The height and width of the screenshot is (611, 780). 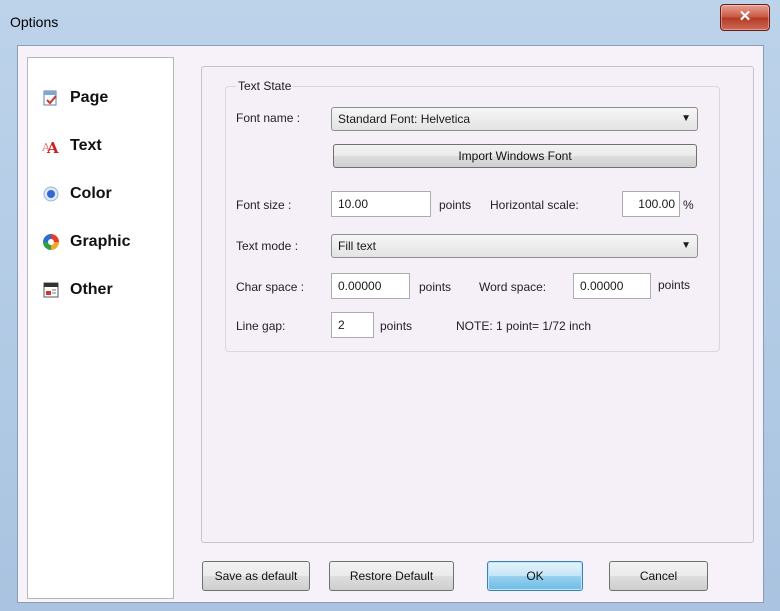 I want to click on ok-button: OK, so click(x=535, y=576).